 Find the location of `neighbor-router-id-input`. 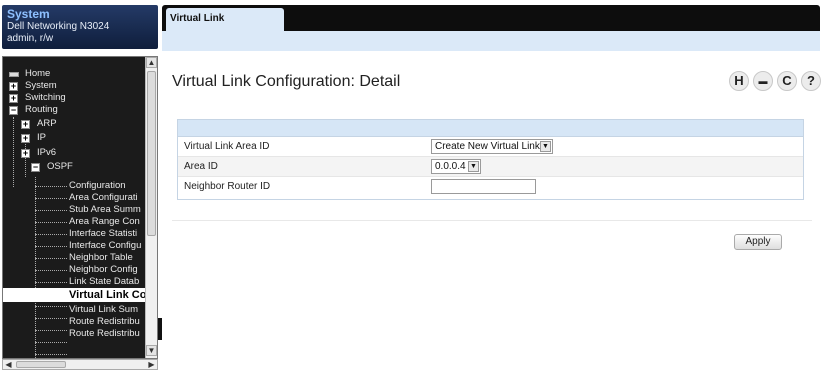

neighbor-router-id-input is located at coordinates (483, 186).